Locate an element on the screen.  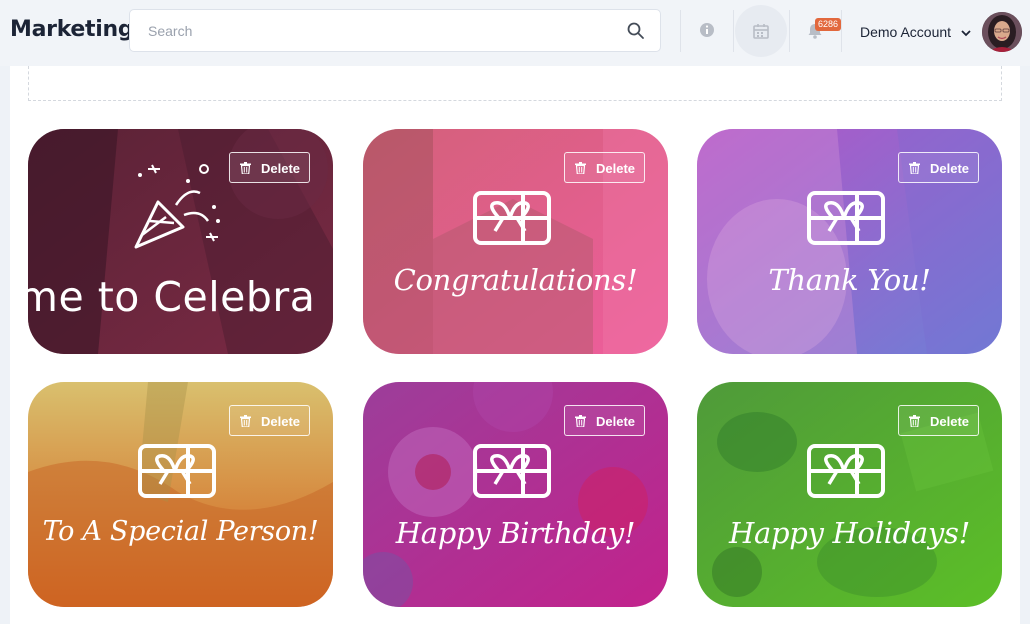
template-card: me to Celebra Delete is located at coordinates (180, 241).